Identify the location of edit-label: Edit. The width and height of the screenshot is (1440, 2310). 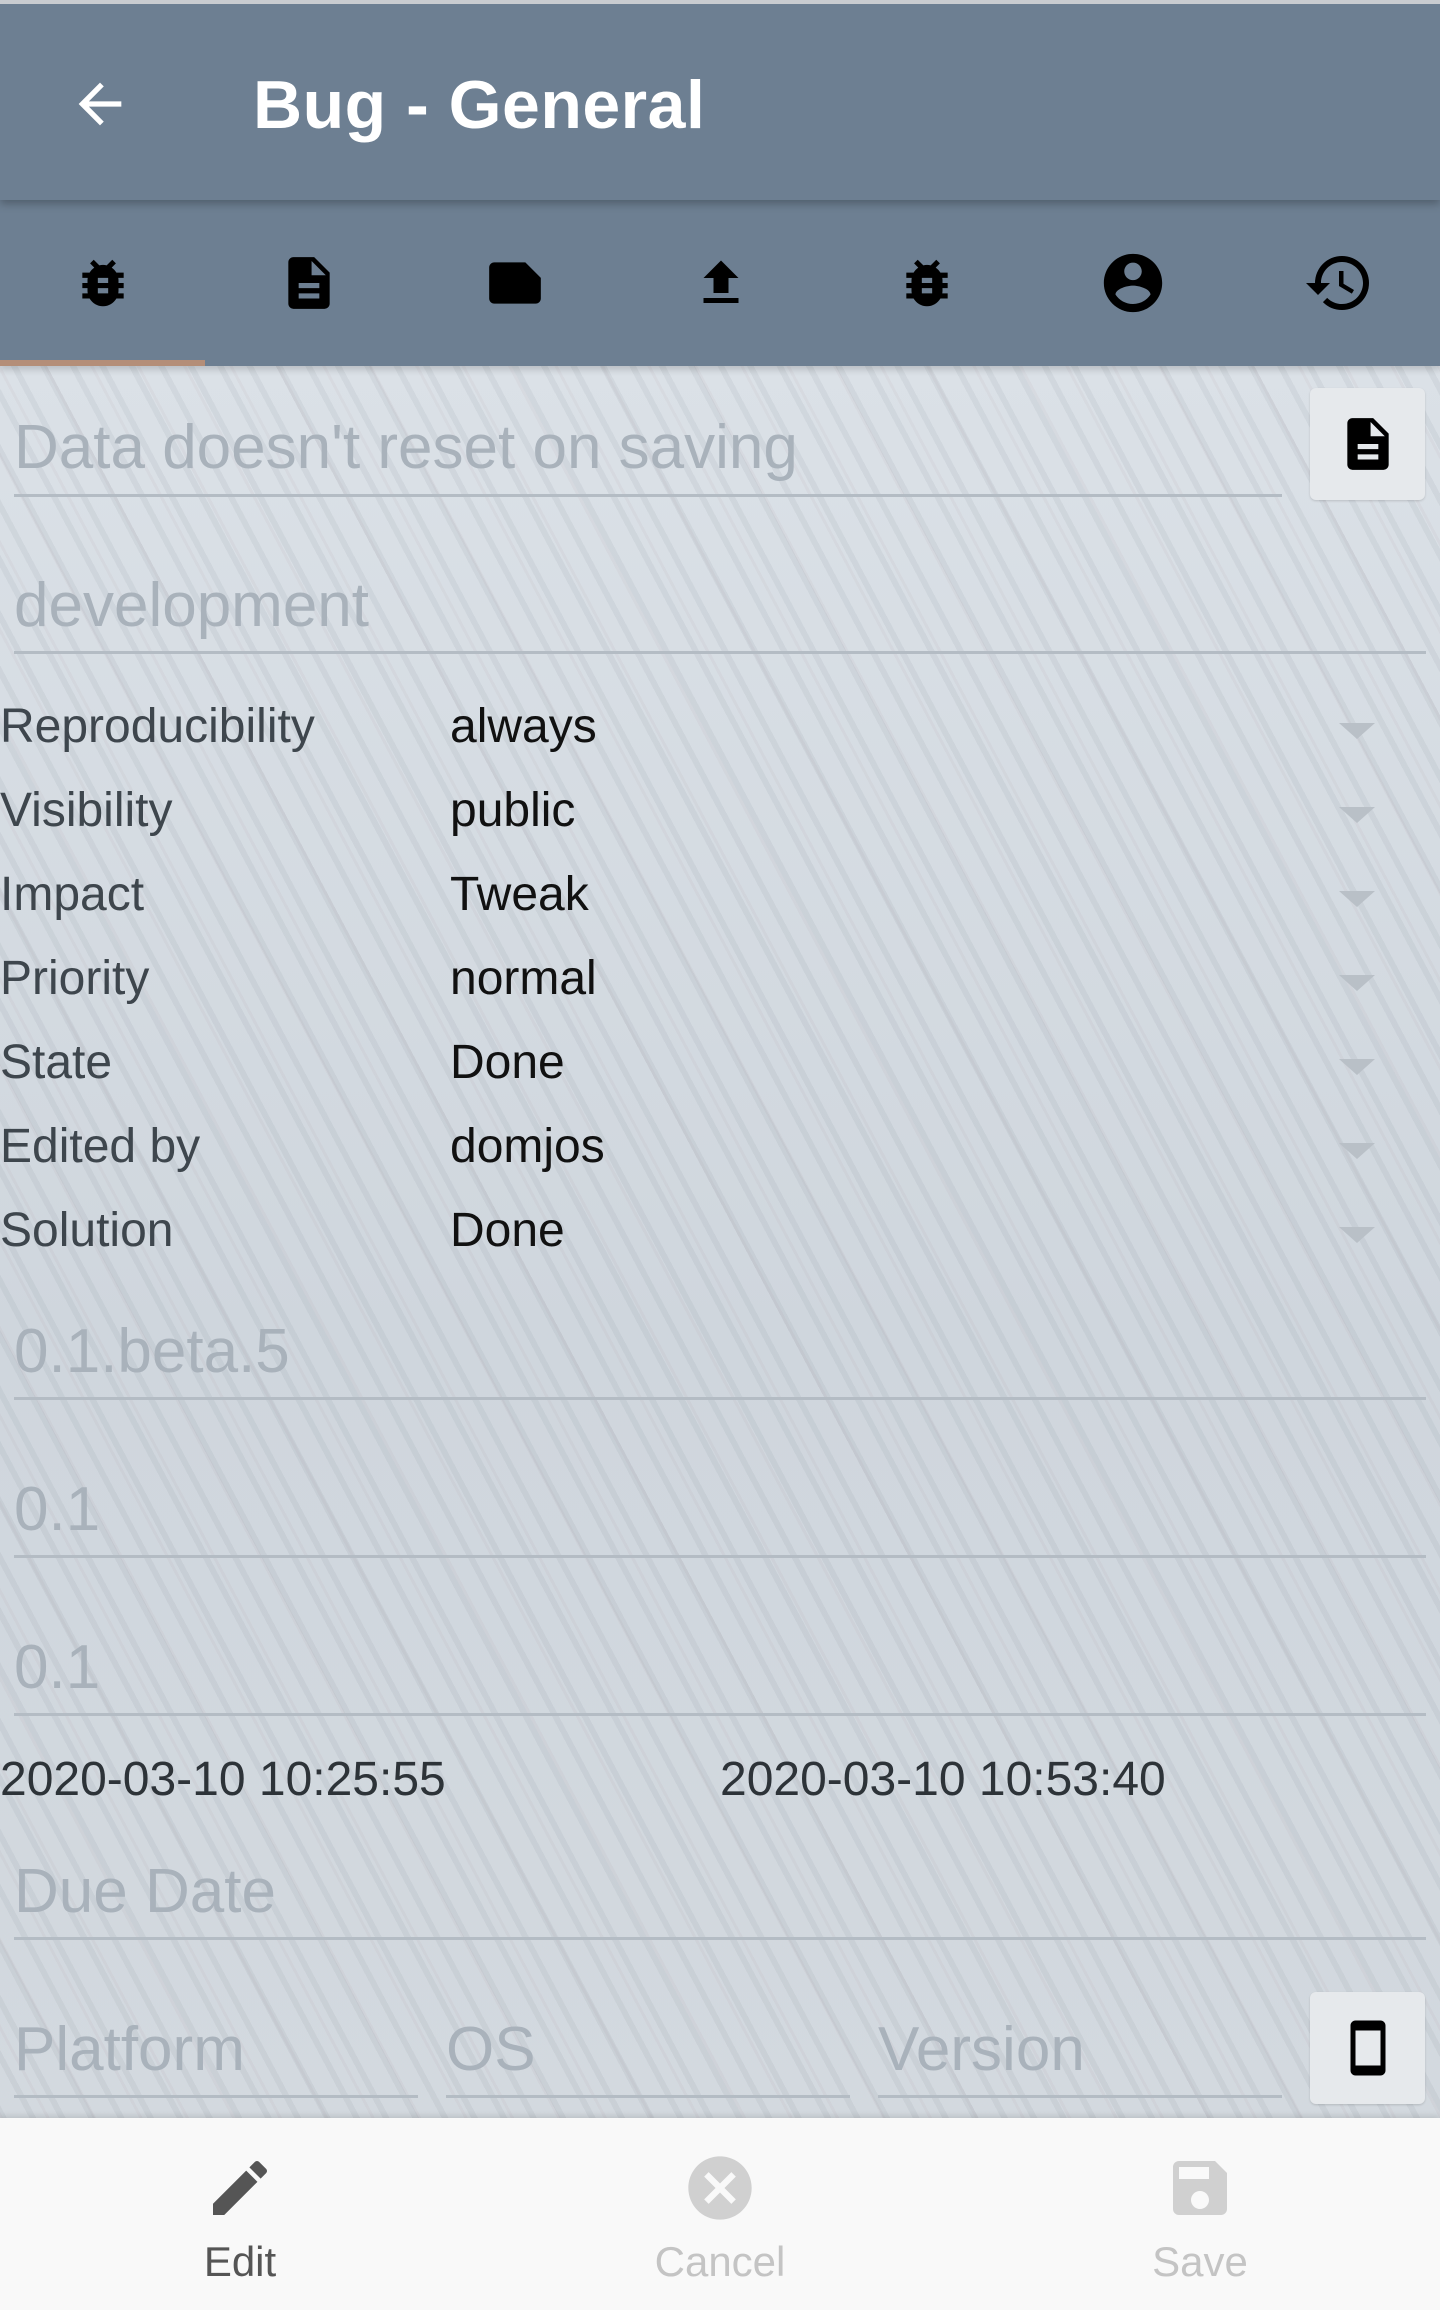
(240, 2261).